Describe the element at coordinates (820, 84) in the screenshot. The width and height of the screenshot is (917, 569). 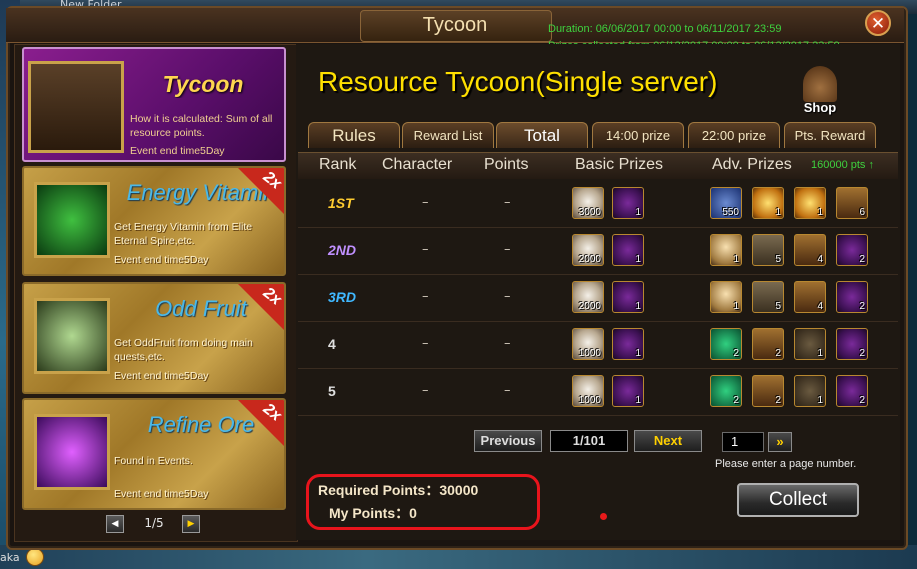
I see `merchant-hat-icon` at that location.